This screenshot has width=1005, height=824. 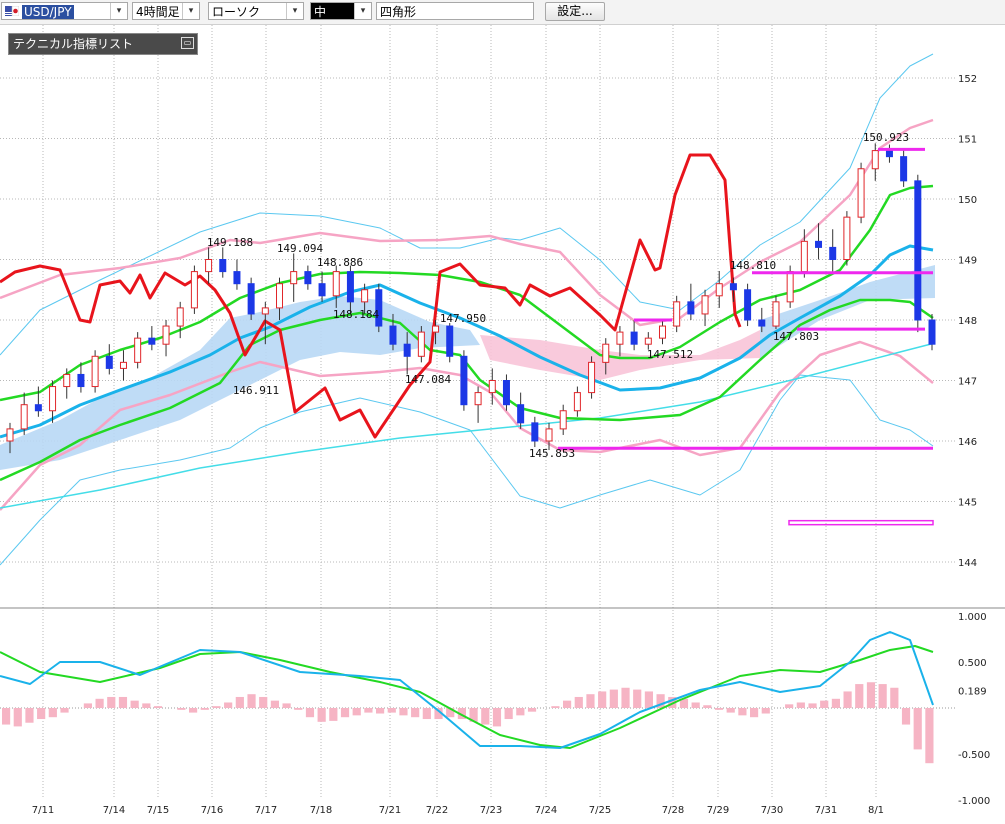 What do you see at coordinates (876, 810) in the screenshot?
I see `x-tick-label: 8/1` at bounding box center [876, 810].